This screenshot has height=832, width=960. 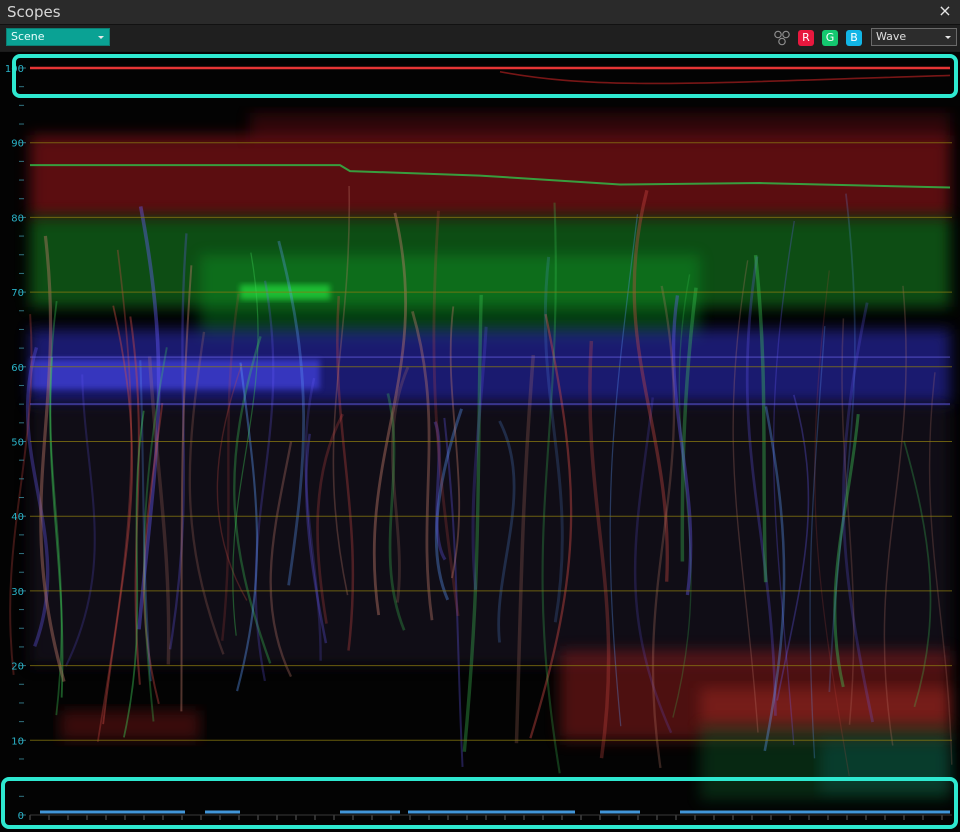 What do you see at coordinates (17, 592) in the screenshot?
I see `axis-label: 30` at bounding box center [17, 592].